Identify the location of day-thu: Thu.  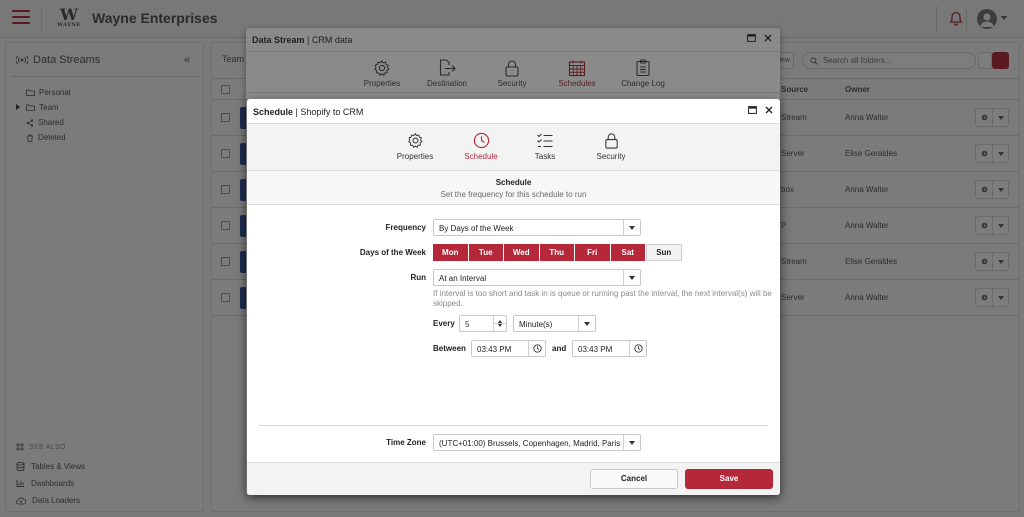
(557, 252).